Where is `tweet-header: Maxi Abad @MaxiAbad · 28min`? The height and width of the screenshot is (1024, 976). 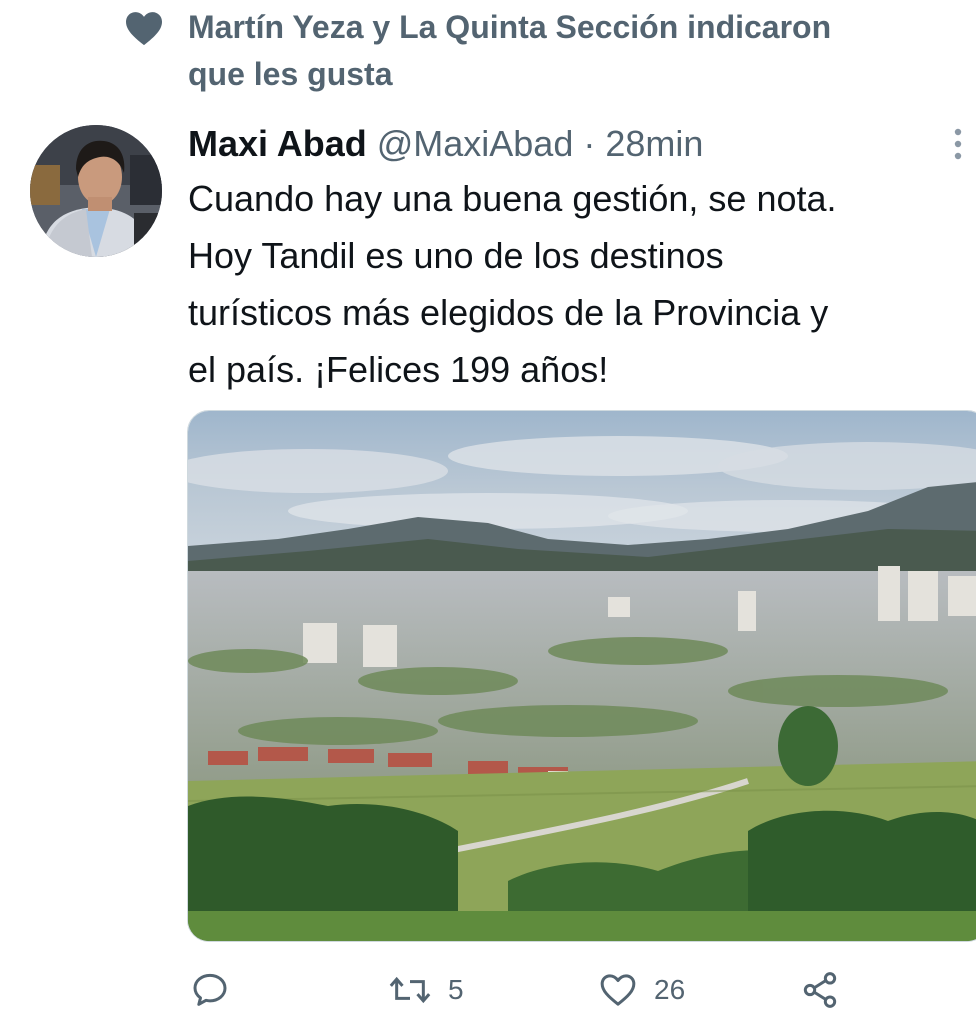
tweet-header: Maxi Abad @MaxiAbad · 28min is located at coordinates (568, 144).